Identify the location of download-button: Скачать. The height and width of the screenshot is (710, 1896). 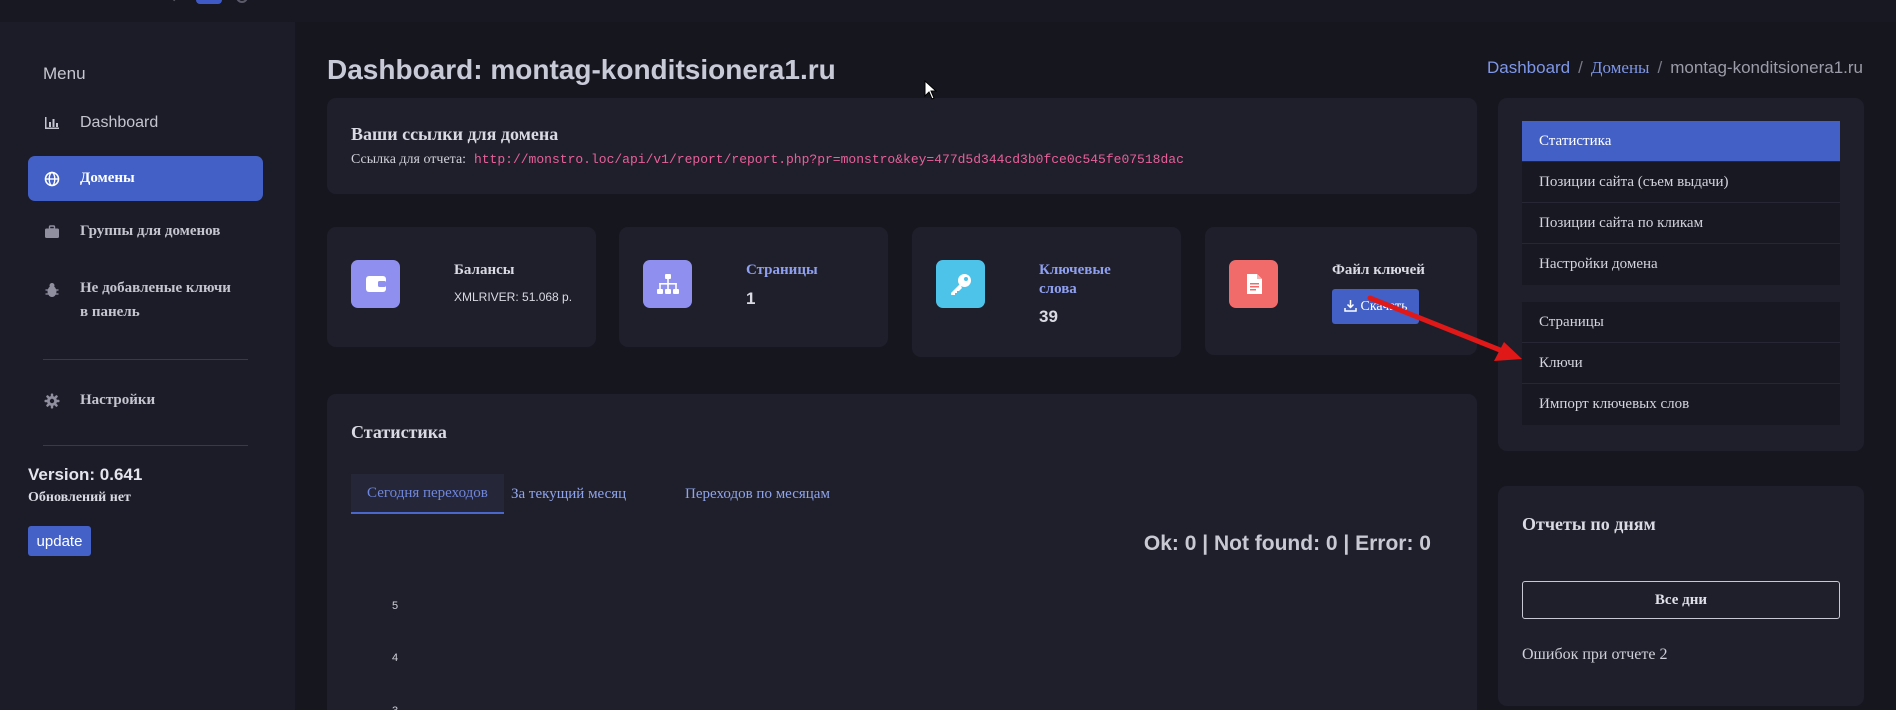
(1375, 306).